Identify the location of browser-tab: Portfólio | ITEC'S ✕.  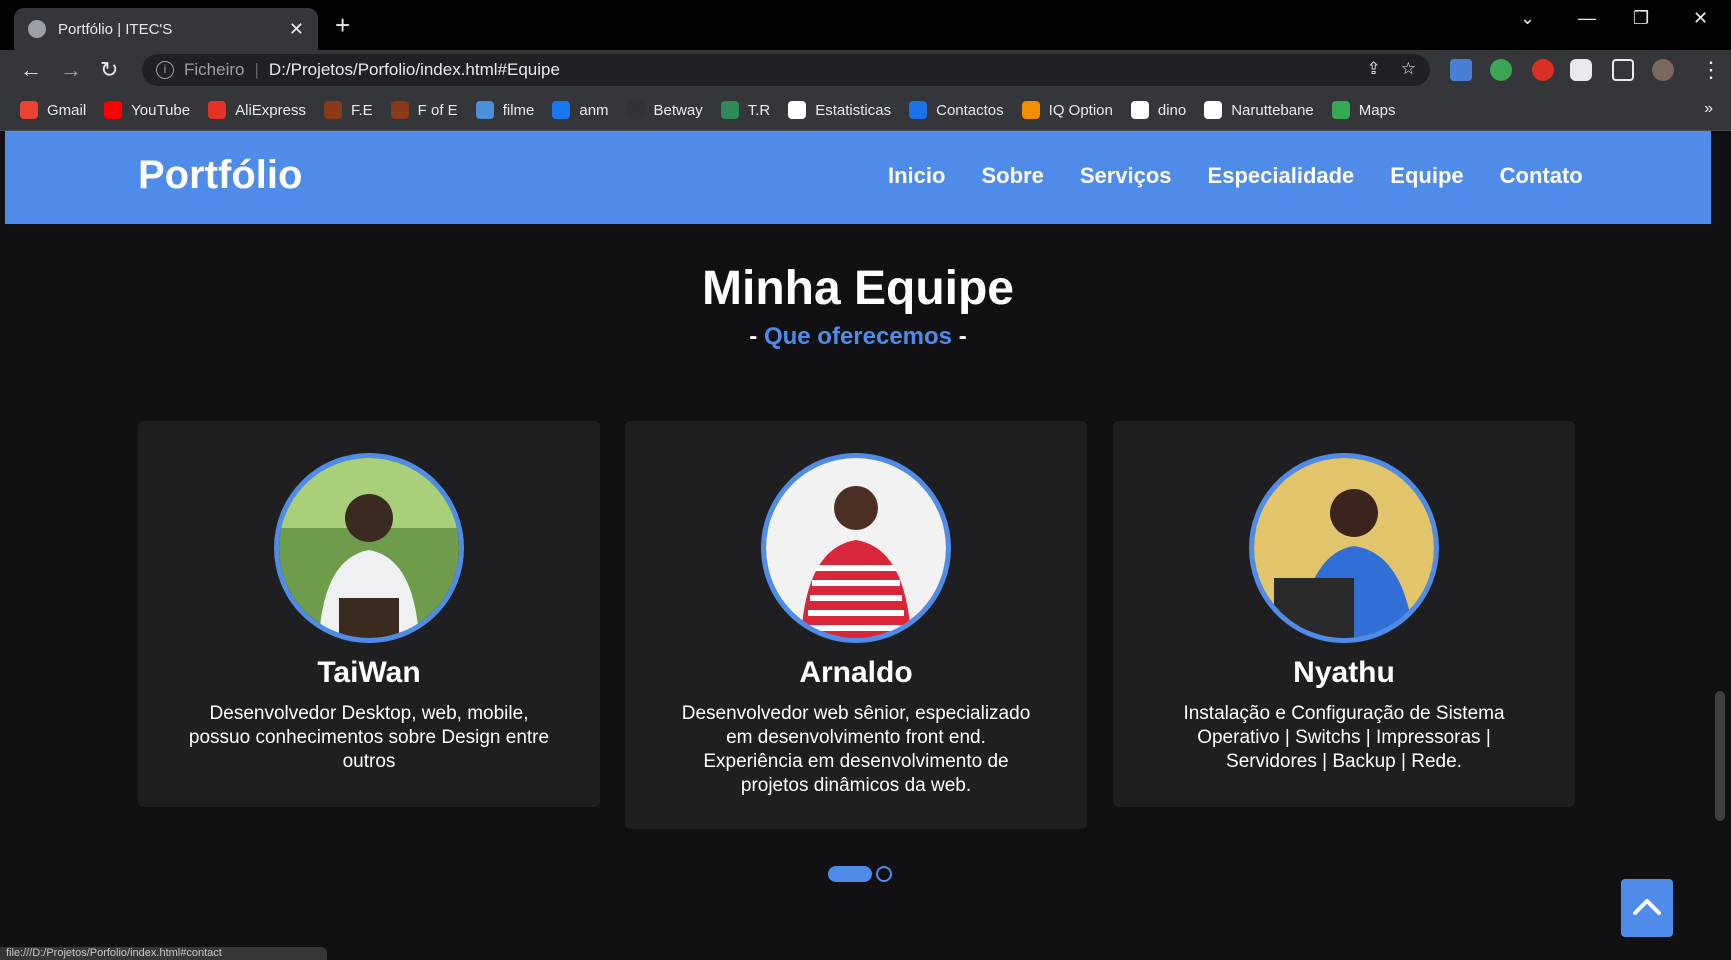
(166, 29).